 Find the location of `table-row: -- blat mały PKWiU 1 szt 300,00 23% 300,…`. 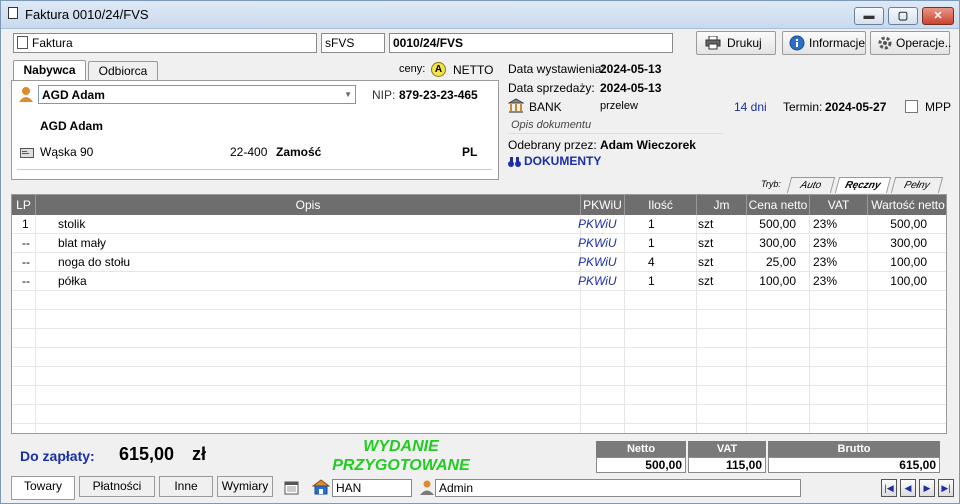

table-row: -- blat mały PKWiU 1 szt 300,00 23% 300,… is located at coordinates (479, 243).